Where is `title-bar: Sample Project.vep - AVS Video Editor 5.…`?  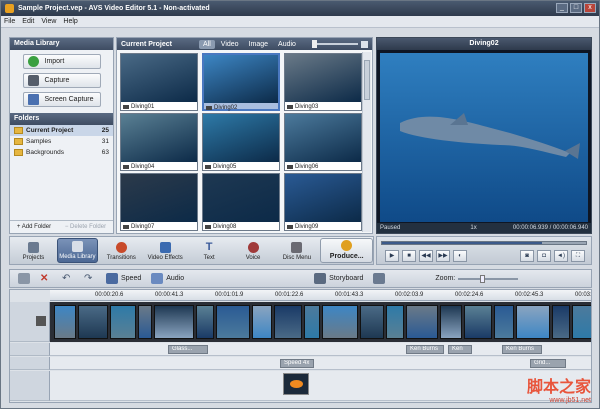
title-bar: Sample Project.vep - AVS Video Editor 5.… is located at coordinates (300, 8).